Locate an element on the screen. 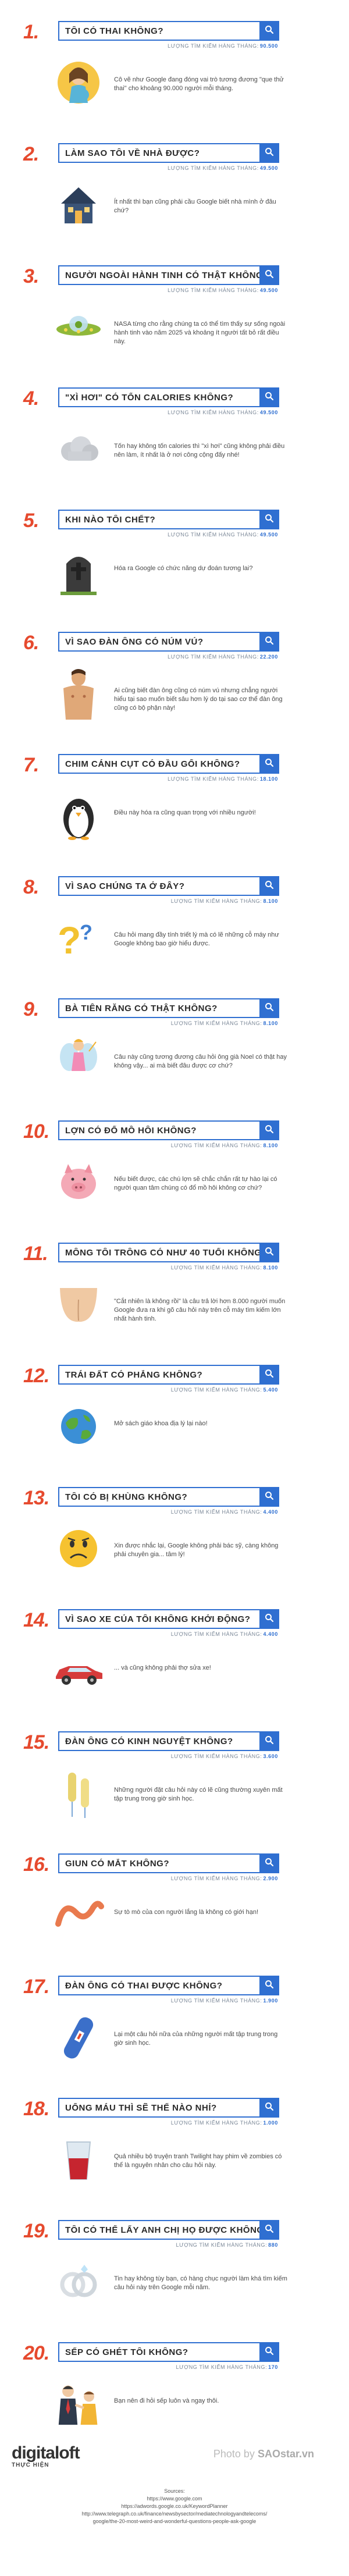  search-bar: ĐÀN ÔNG CÓ KINH NGUYỆT KHÔNG? is located at coordinates (168, 1741).